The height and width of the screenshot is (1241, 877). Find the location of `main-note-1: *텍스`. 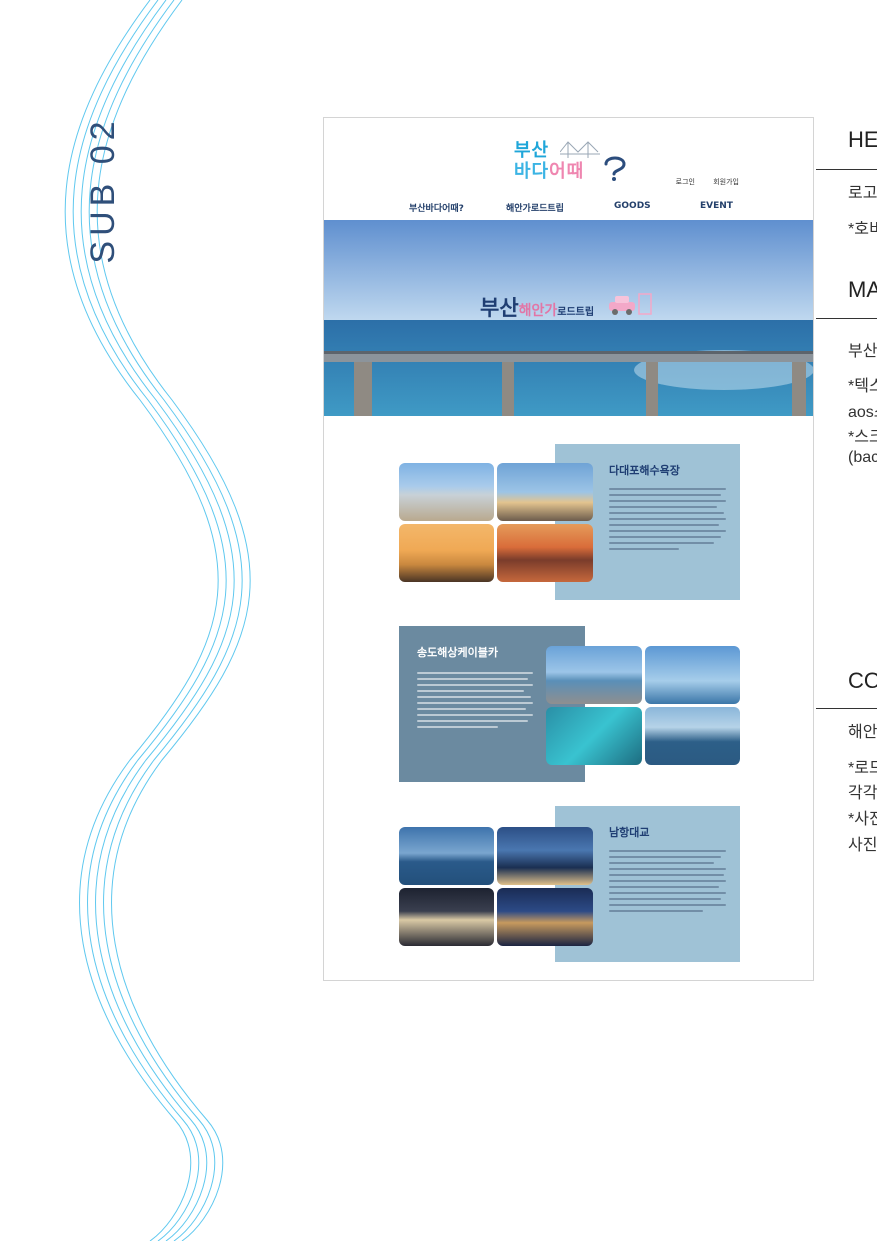

main-note-1: *텍스 is located at coordinates (862, 386).